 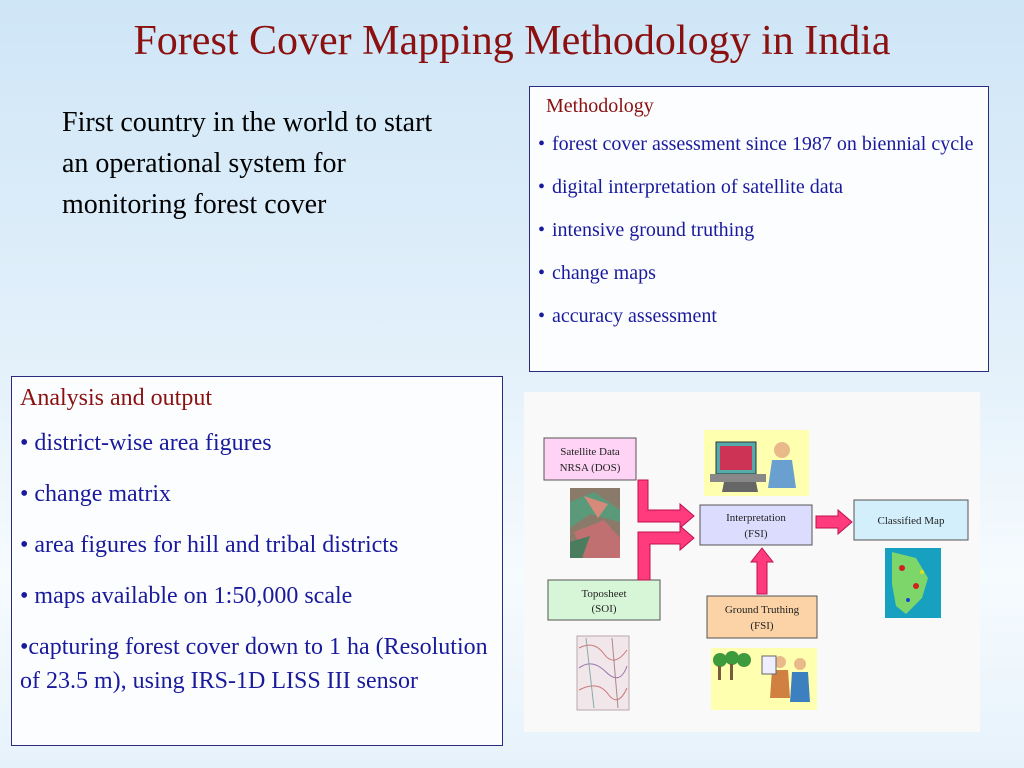 I want to click on classified-node-line1: Classified Map, so click(x=911, y=521).